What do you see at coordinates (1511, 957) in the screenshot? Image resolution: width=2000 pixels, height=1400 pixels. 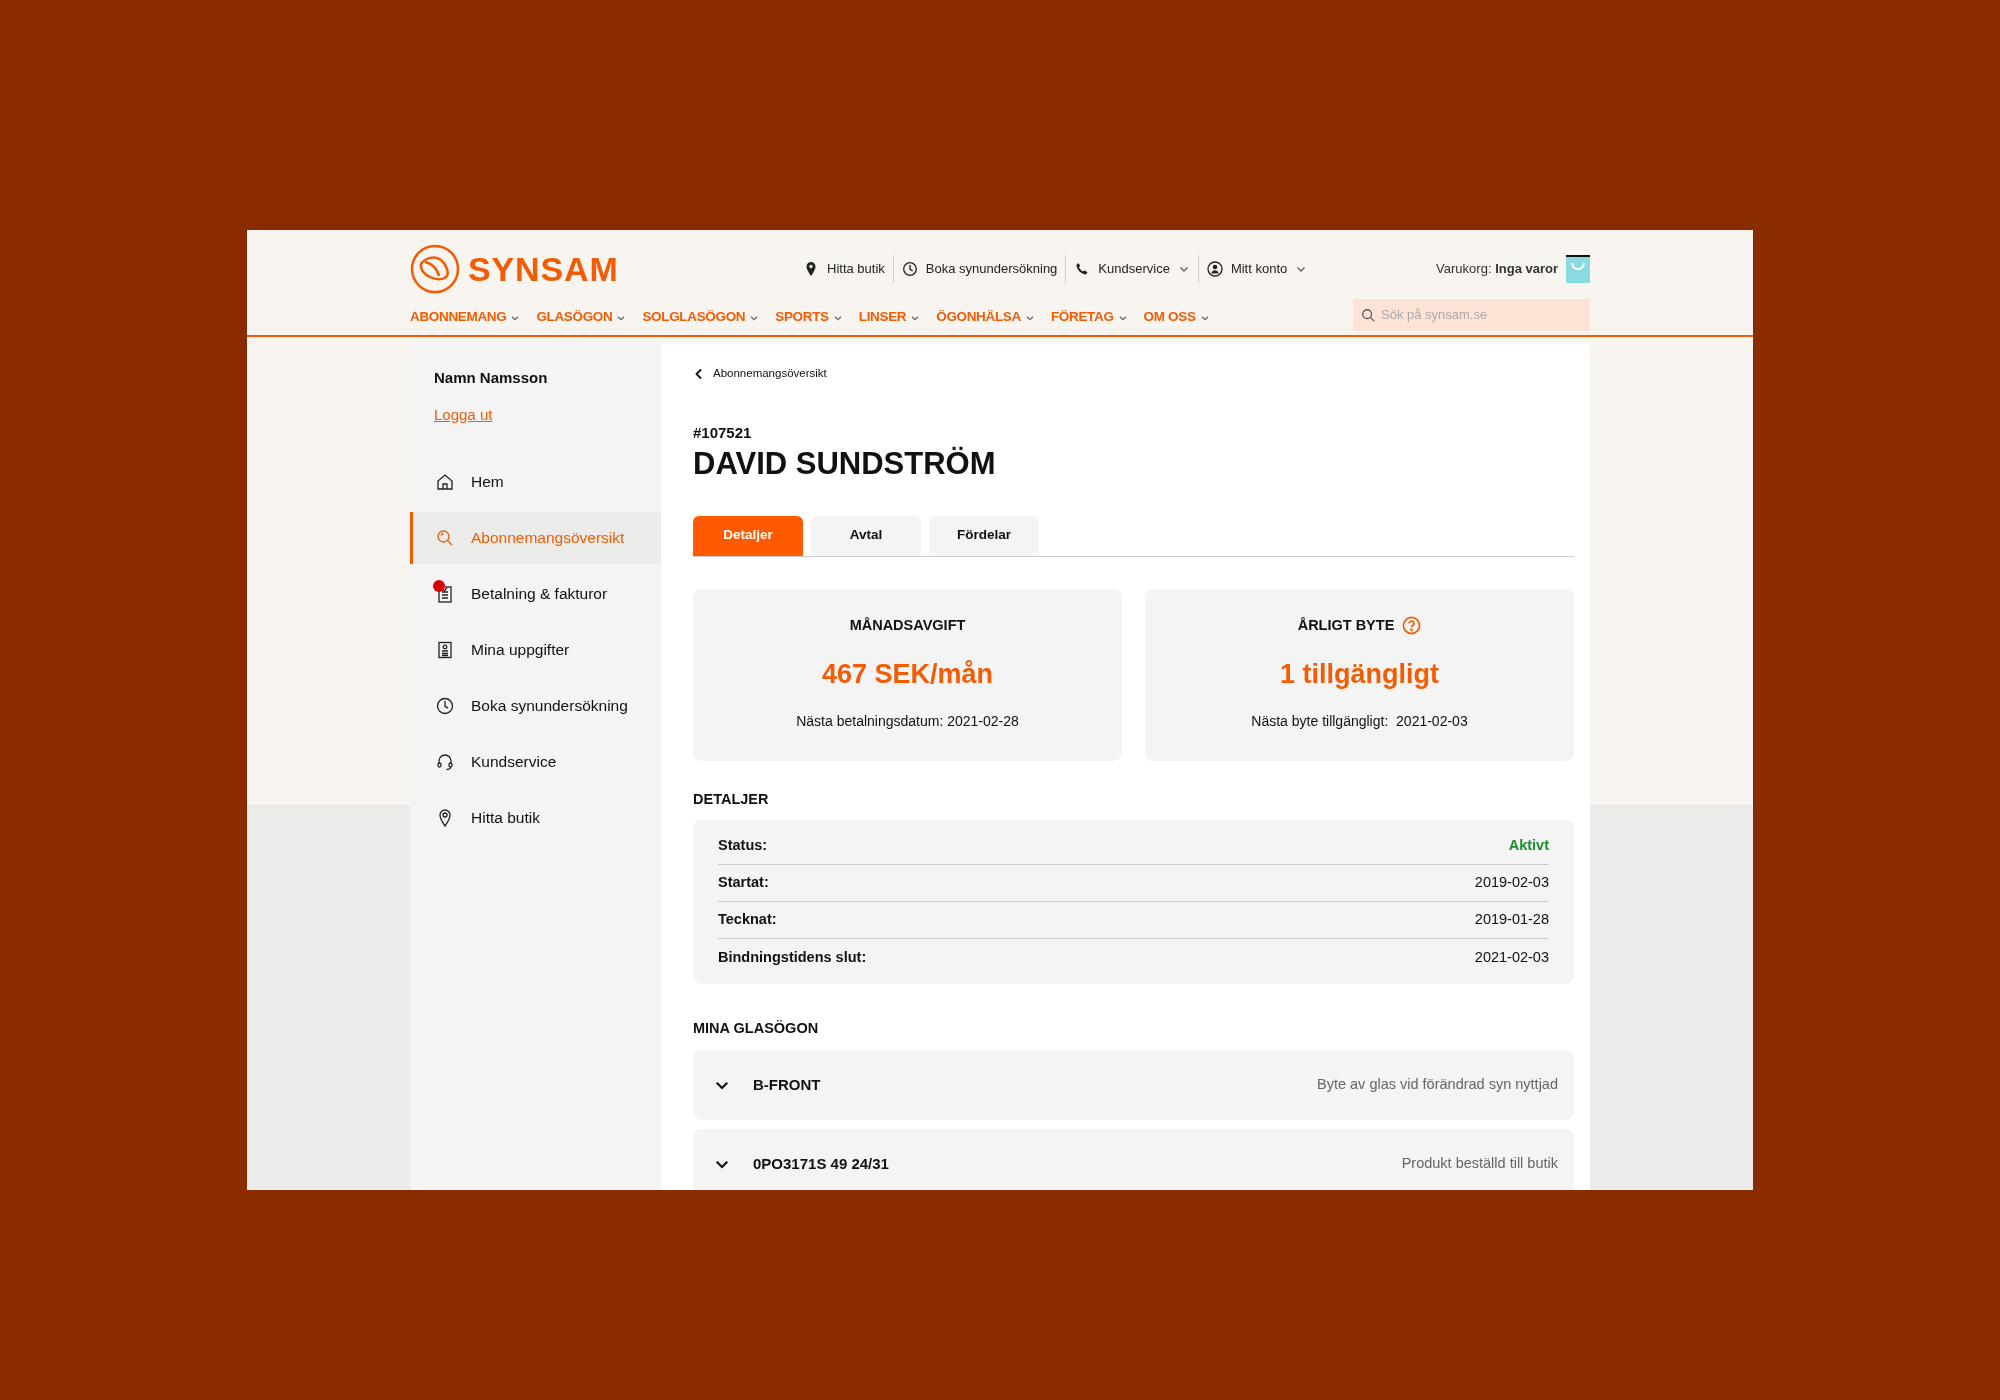 I see `detail-value: 2021-02-03` at bounding box center [1511, 957].